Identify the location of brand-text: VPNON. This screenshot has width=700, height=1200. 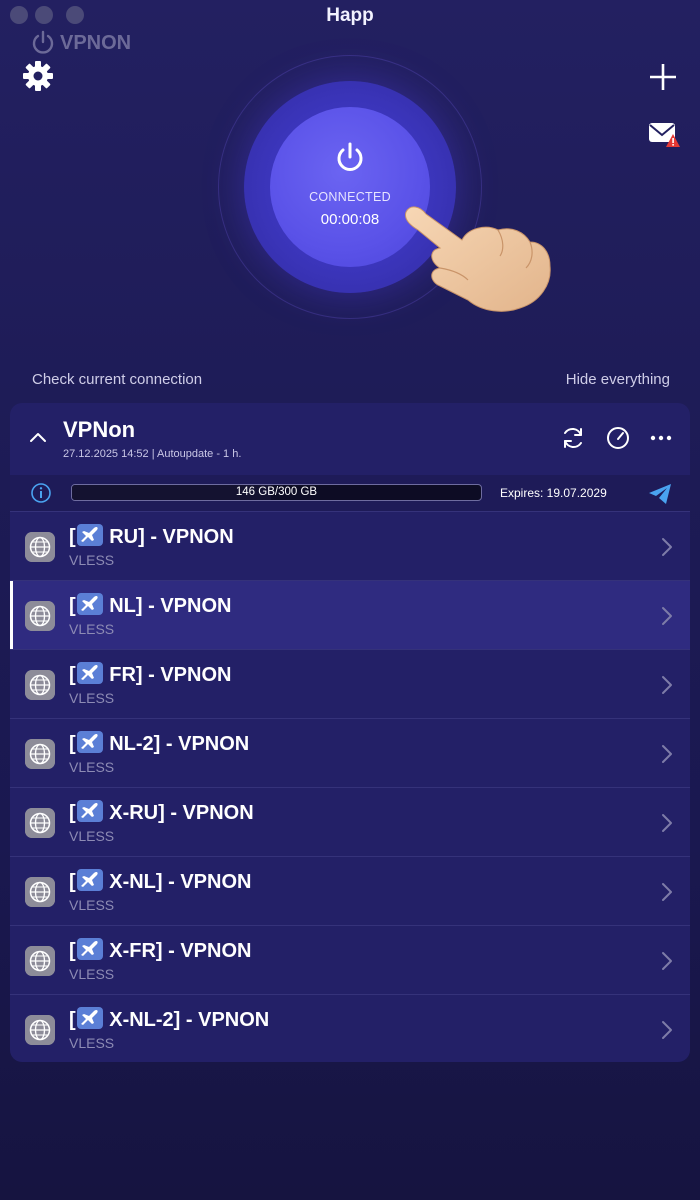
(96, 42).